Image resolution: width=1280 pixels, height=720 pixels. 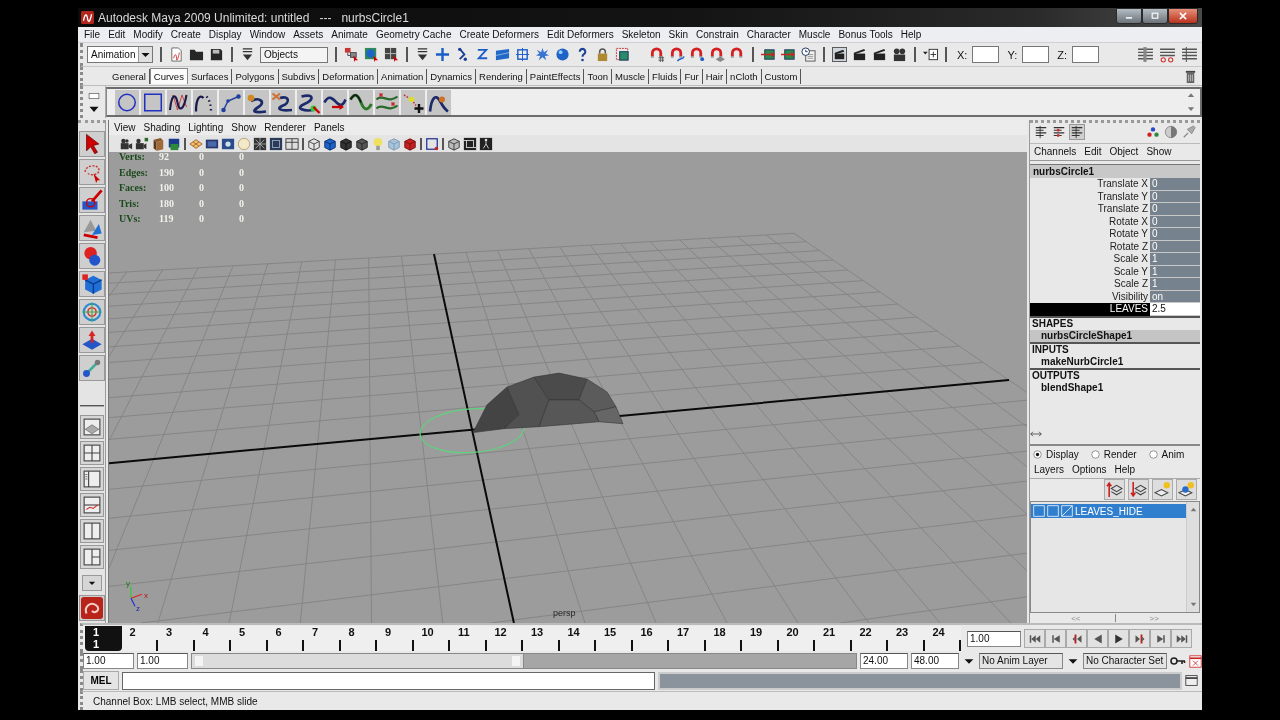 I want to click on cone-shapes-icon, so click(x=91, y=228).